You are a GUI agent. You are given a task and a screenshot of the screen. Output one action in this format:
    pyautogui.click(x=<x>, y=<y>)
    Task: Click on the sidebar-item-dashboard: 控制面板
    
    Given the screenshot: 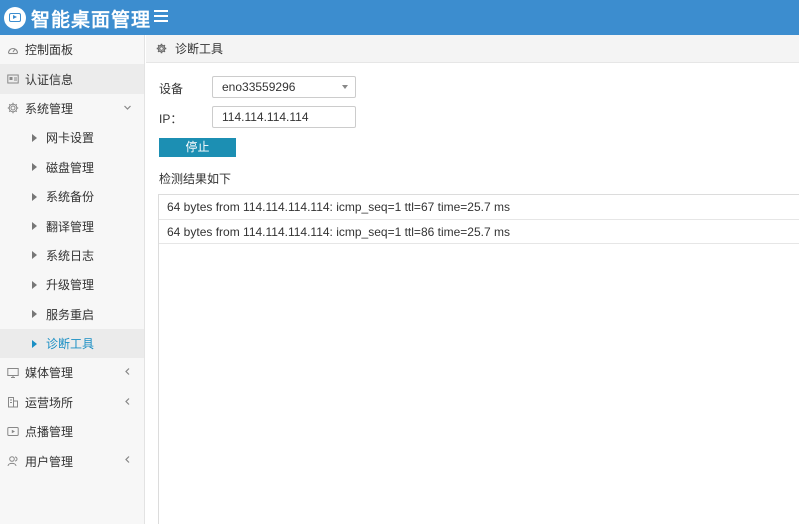 What is the action you would take?
    pyautogui.click(x=72, y=49)
    